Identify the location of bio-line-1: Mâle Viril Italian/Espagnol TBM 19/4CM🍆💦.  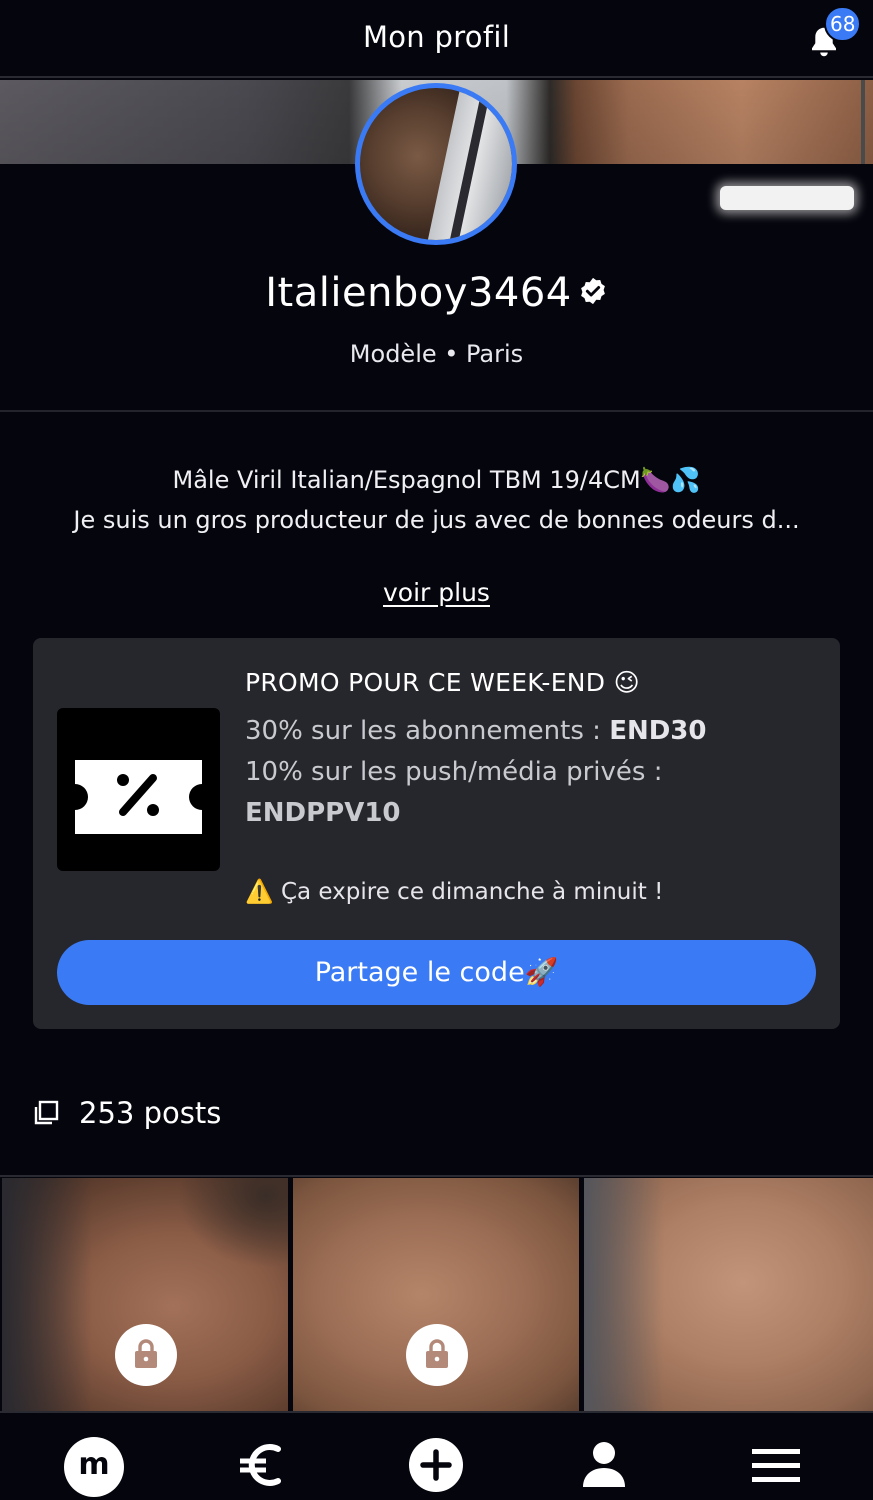
(436, 480).